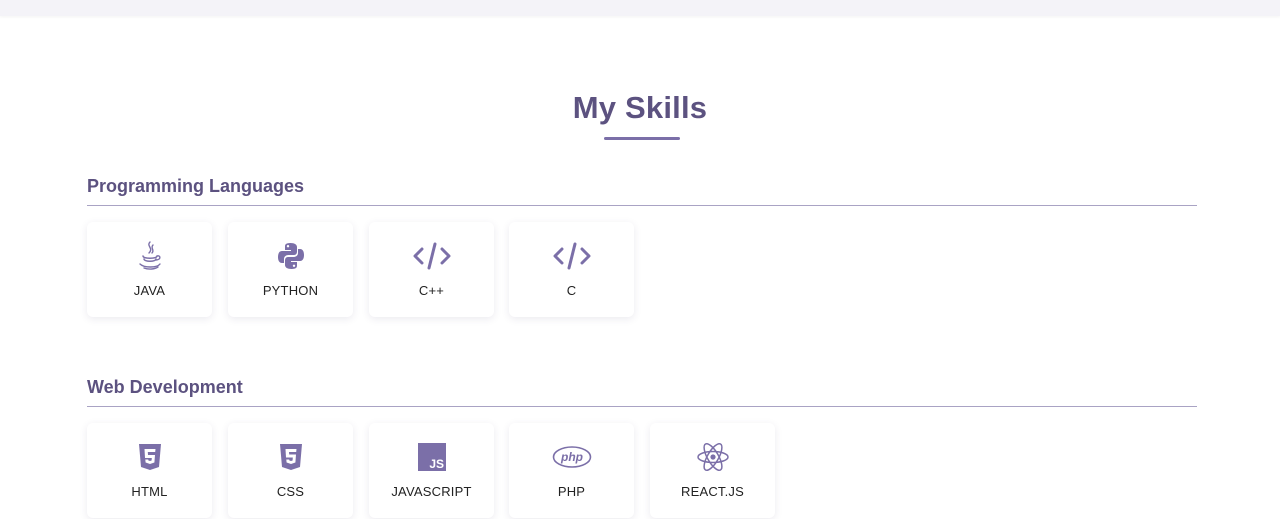 This screenshot has width=1280, height=519. I want to click on skill-label: HTML, so click(149, 491).